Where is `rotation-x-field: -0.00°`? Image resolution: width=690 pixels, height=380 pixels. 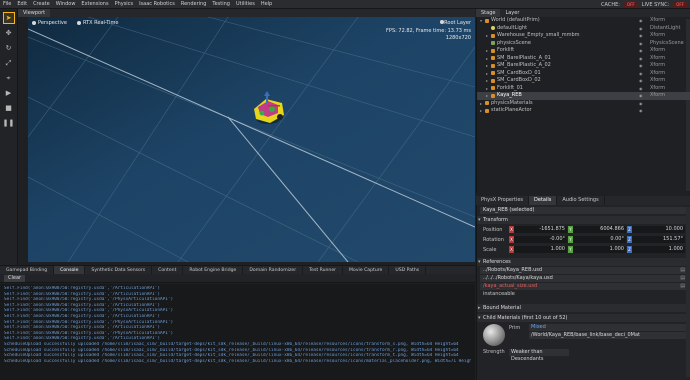
rotation-x-field: -0.00° is located at coordinates (540, 239).